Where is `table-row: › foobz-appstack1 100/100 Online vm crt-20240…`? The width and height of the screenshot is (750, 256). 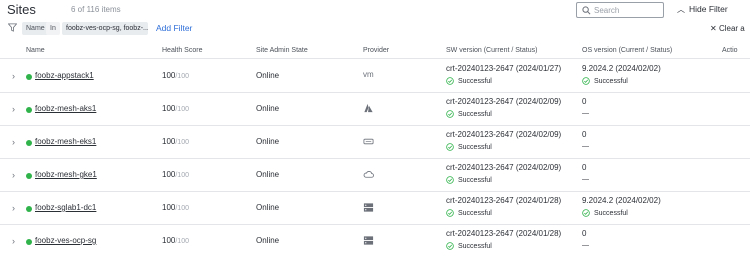 table-row: › foobz-appstack1 100/100 Online vm crt-20240… is located at coordinates (375, 76).